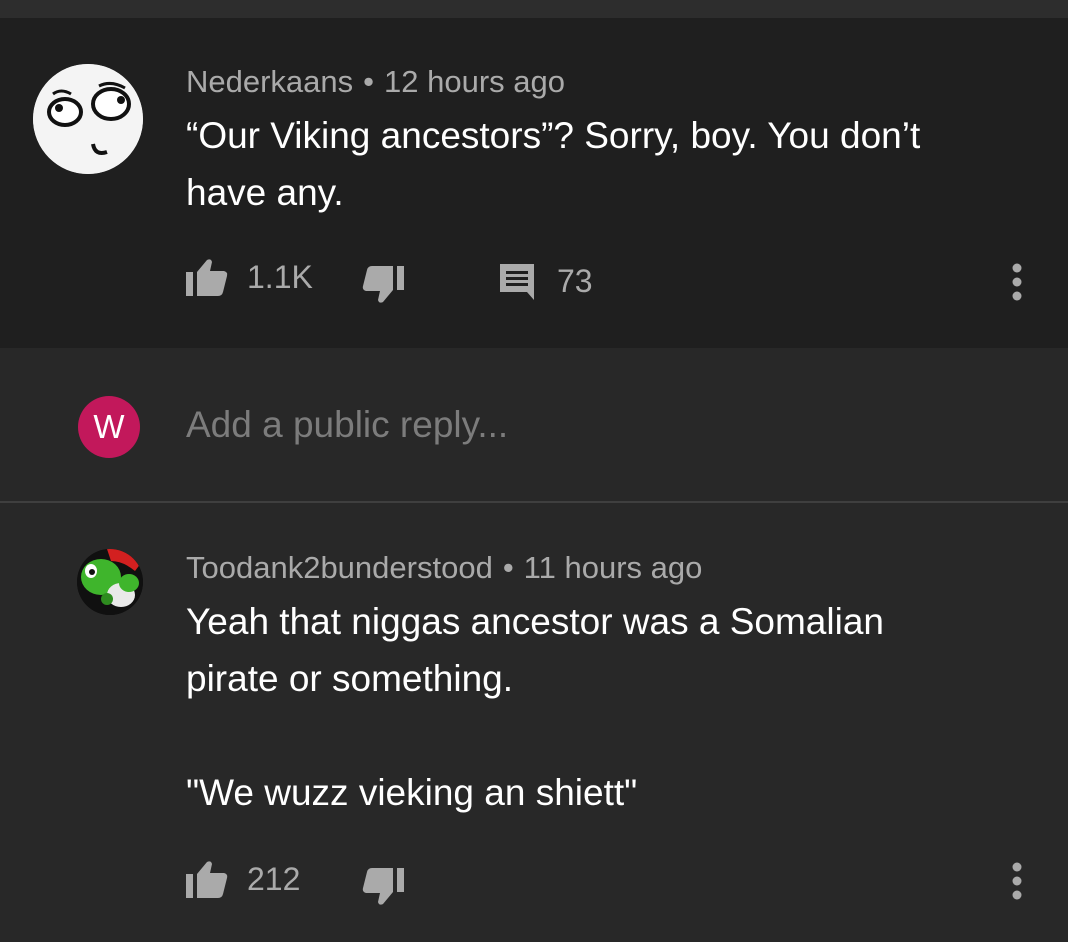  Describe the element at coordinates (243, 879) in the screenshot. I see `like-button: 212` at that location.